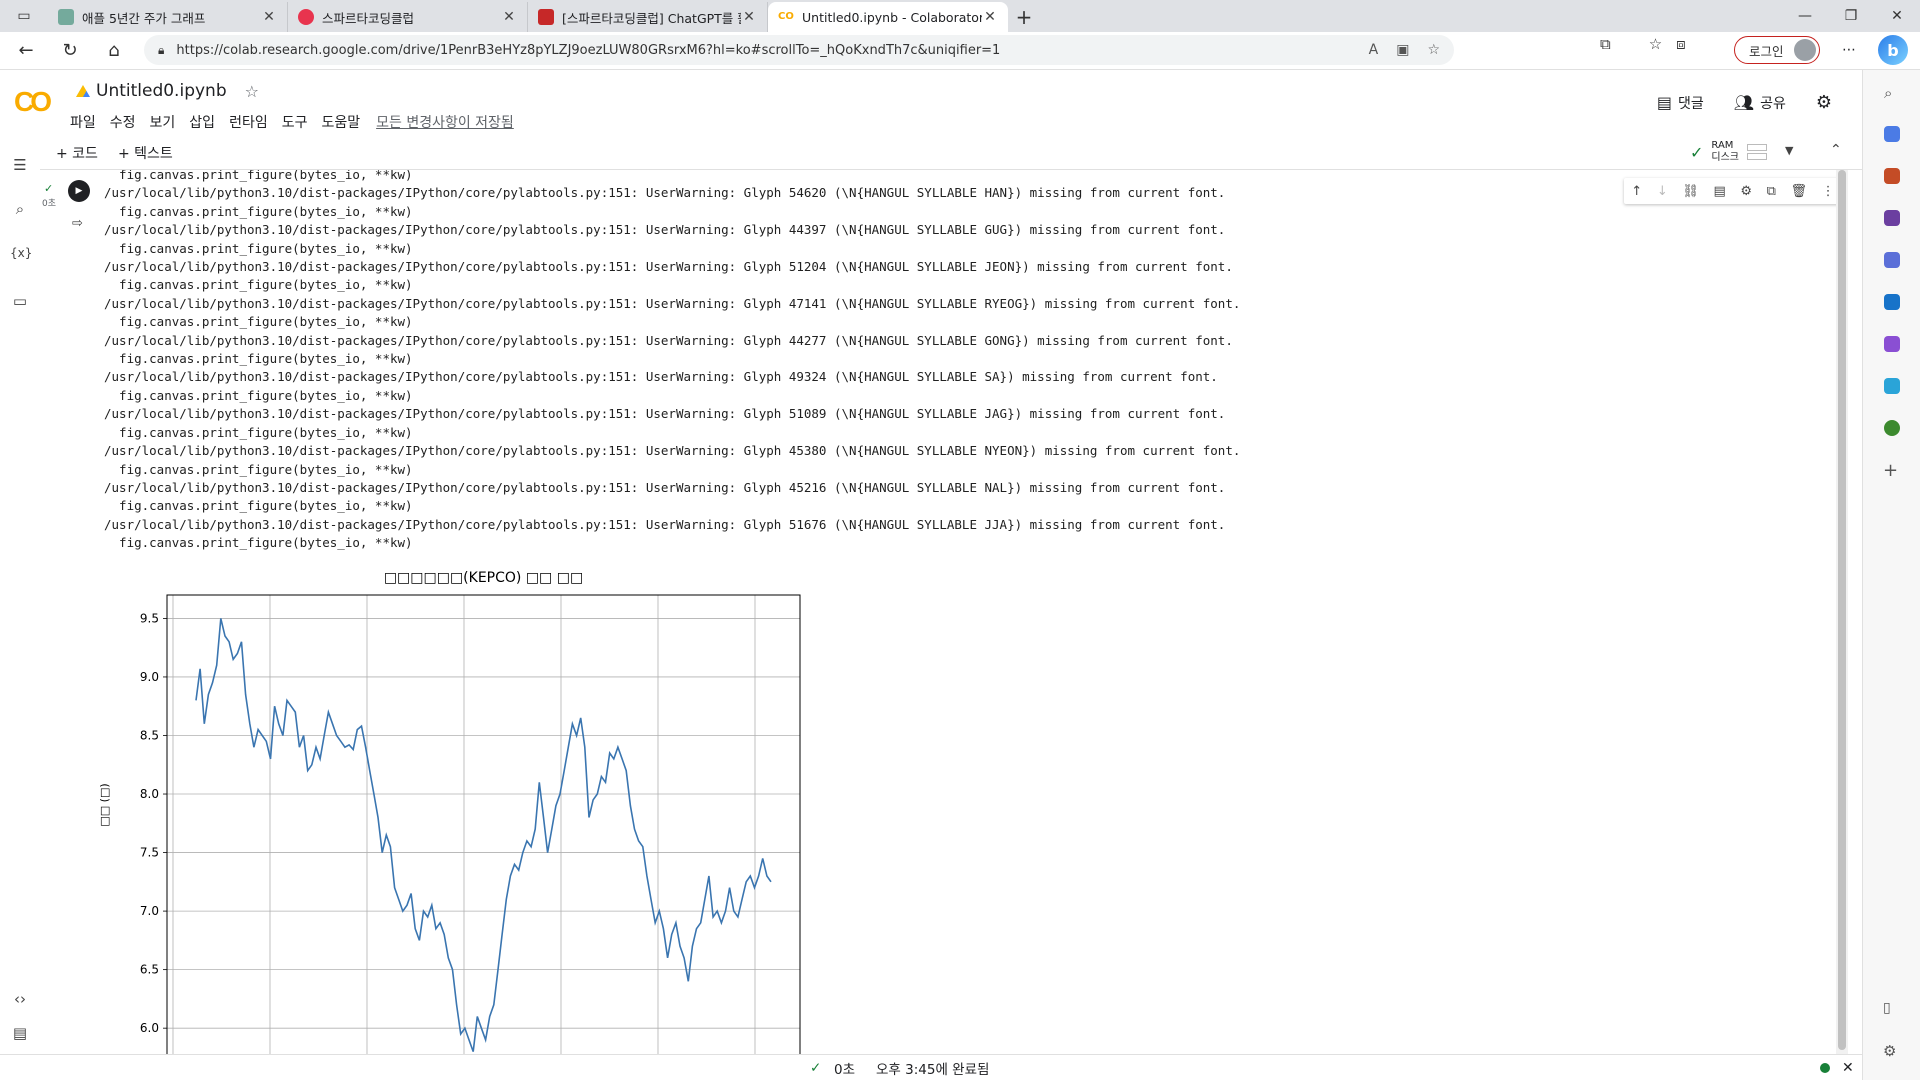 The height and width of the screenshot is (1080, 1920). I want to click on designer-icon, so click(1892, 344).